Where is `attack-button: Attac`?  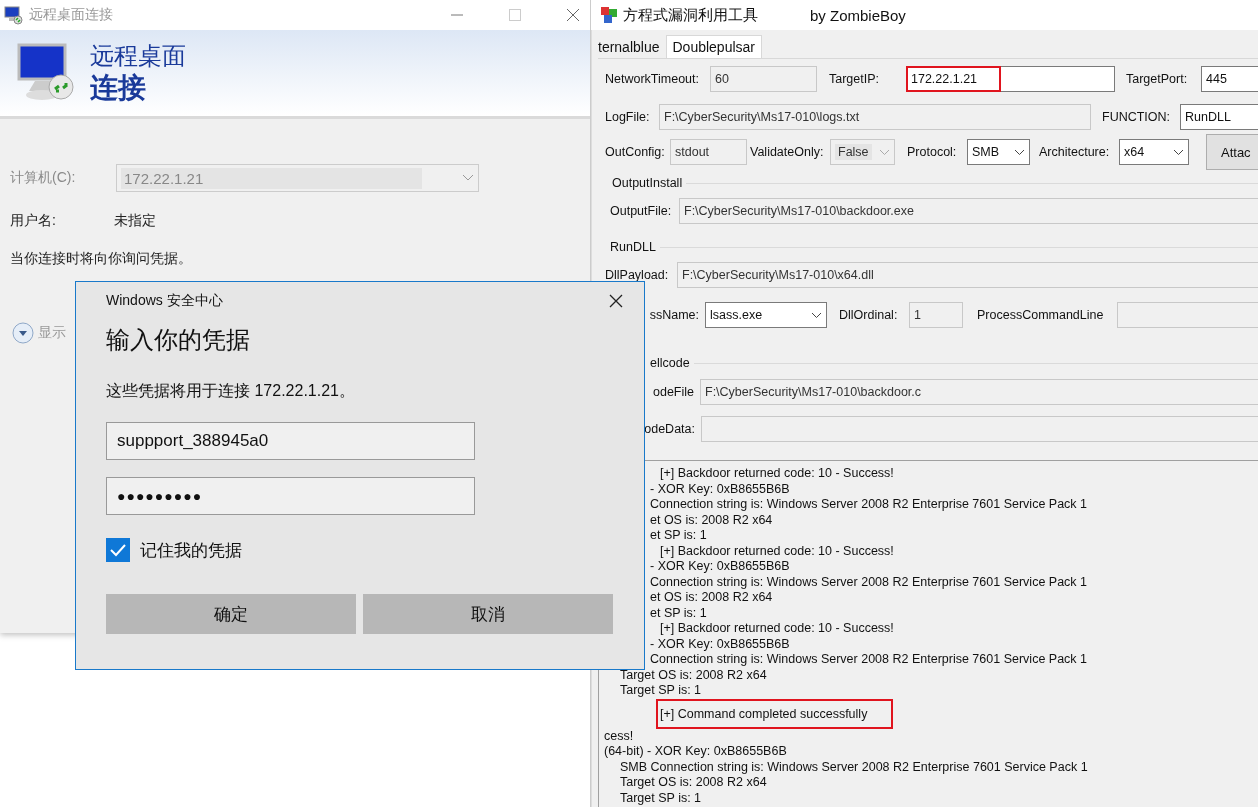 attack-button: Attac is located at coordinates (1232, 152).